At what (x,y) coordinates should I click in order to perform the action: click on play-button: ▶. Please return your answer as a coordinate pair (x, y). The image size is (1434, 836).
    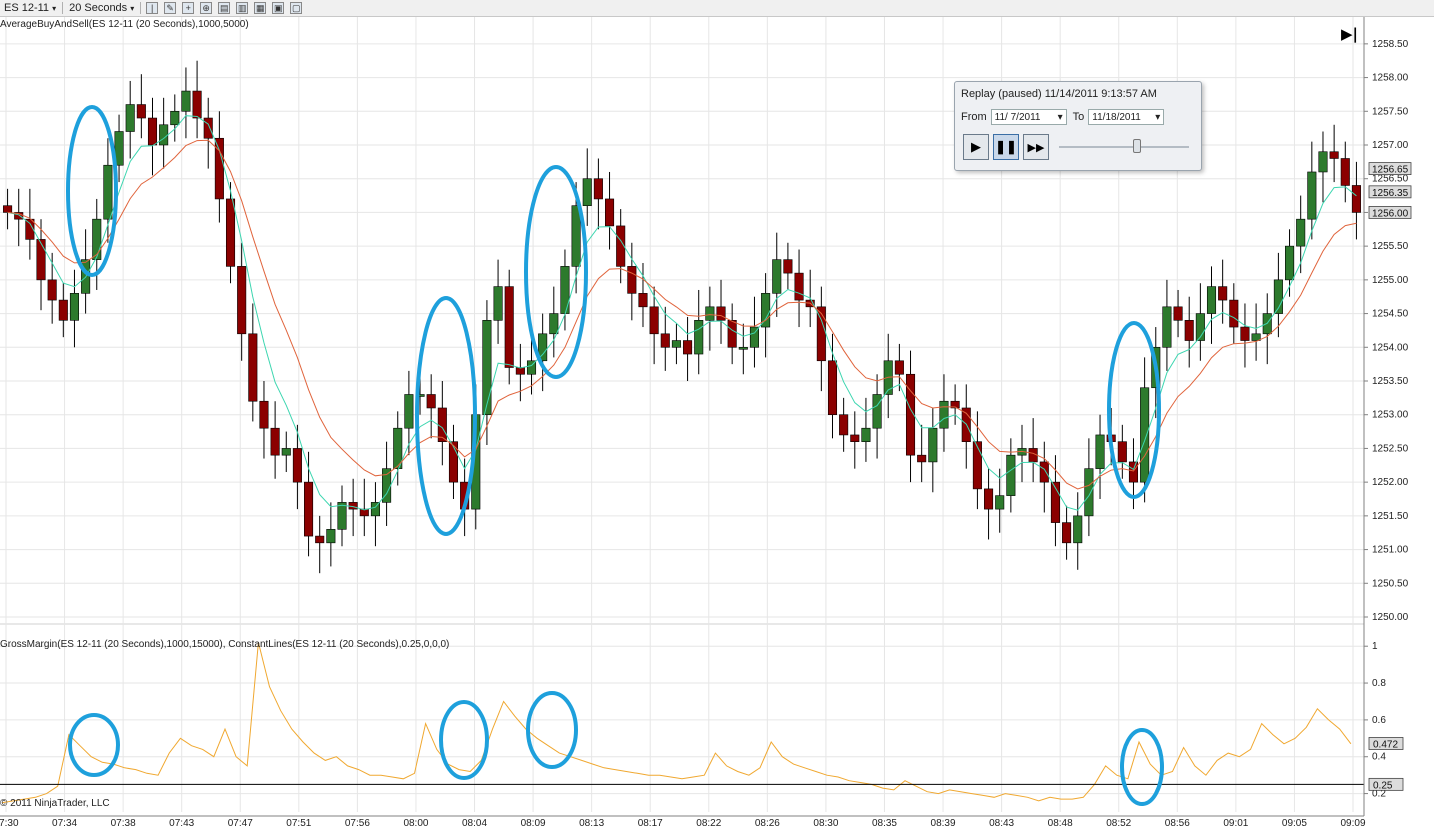
    Looking at the image, I should click on (976, 147).